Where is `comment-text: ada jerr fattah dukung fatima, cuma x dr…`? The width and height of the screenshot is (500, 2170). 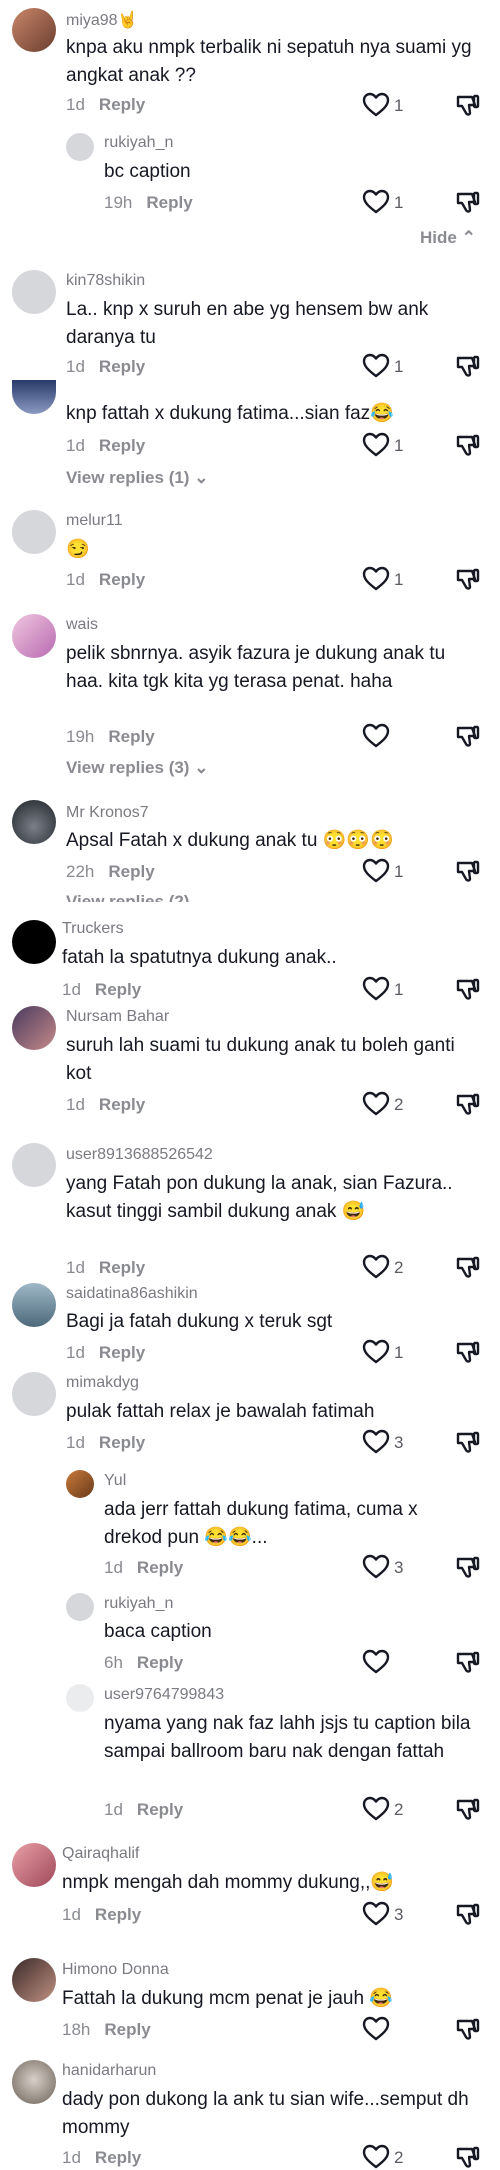 comment-text: ada jerr fattah dukung fatima, cuma x dr… is located at coordinates (261, 1523).